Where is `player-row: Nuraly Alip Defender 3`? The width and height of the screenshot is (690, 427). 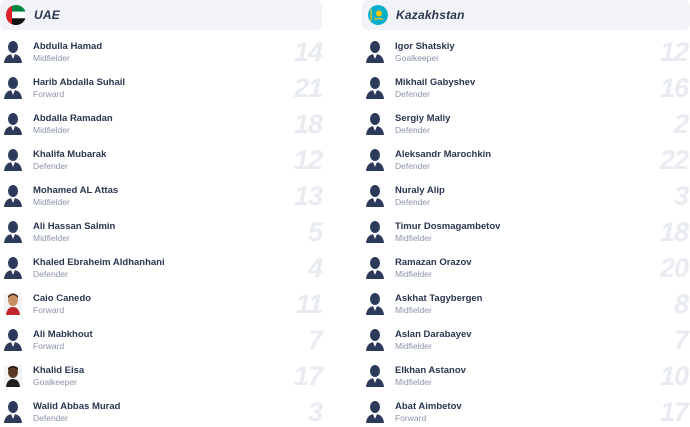
player-row: Nuraly Alip Defender 3 is located at coordinates (526, 196).